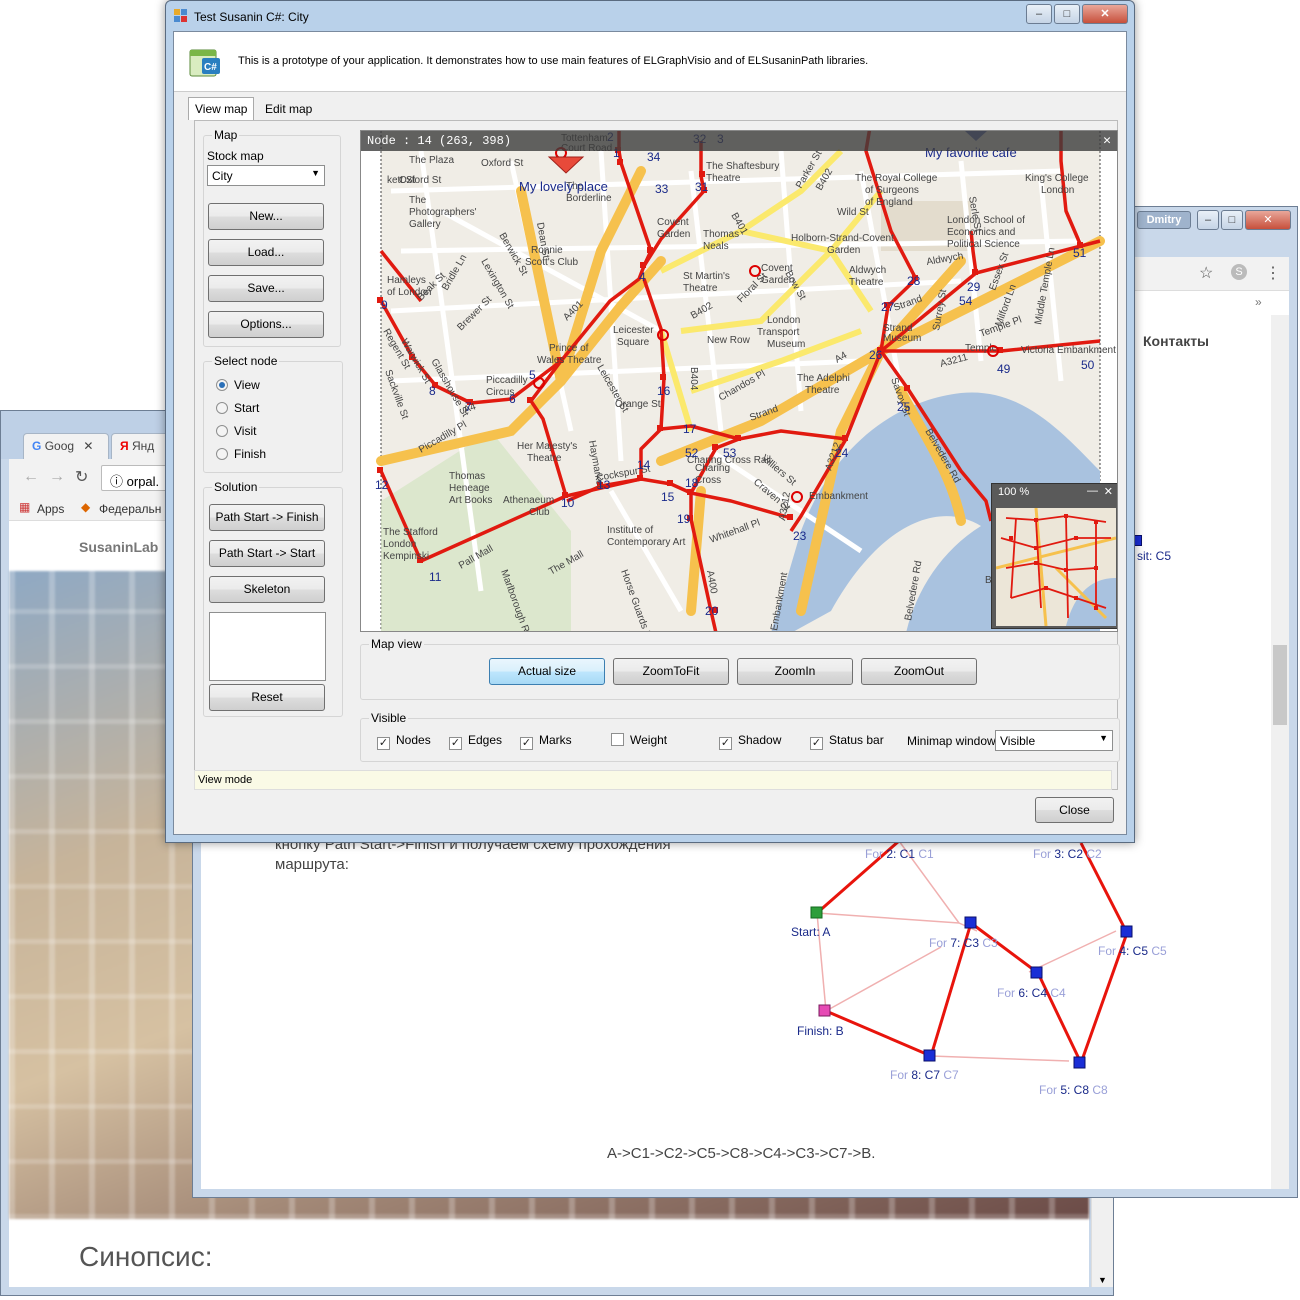 The width and height of the screenshot is (1300, 1300). I want to click on svg-text: Oxford St, so click(420, 180).